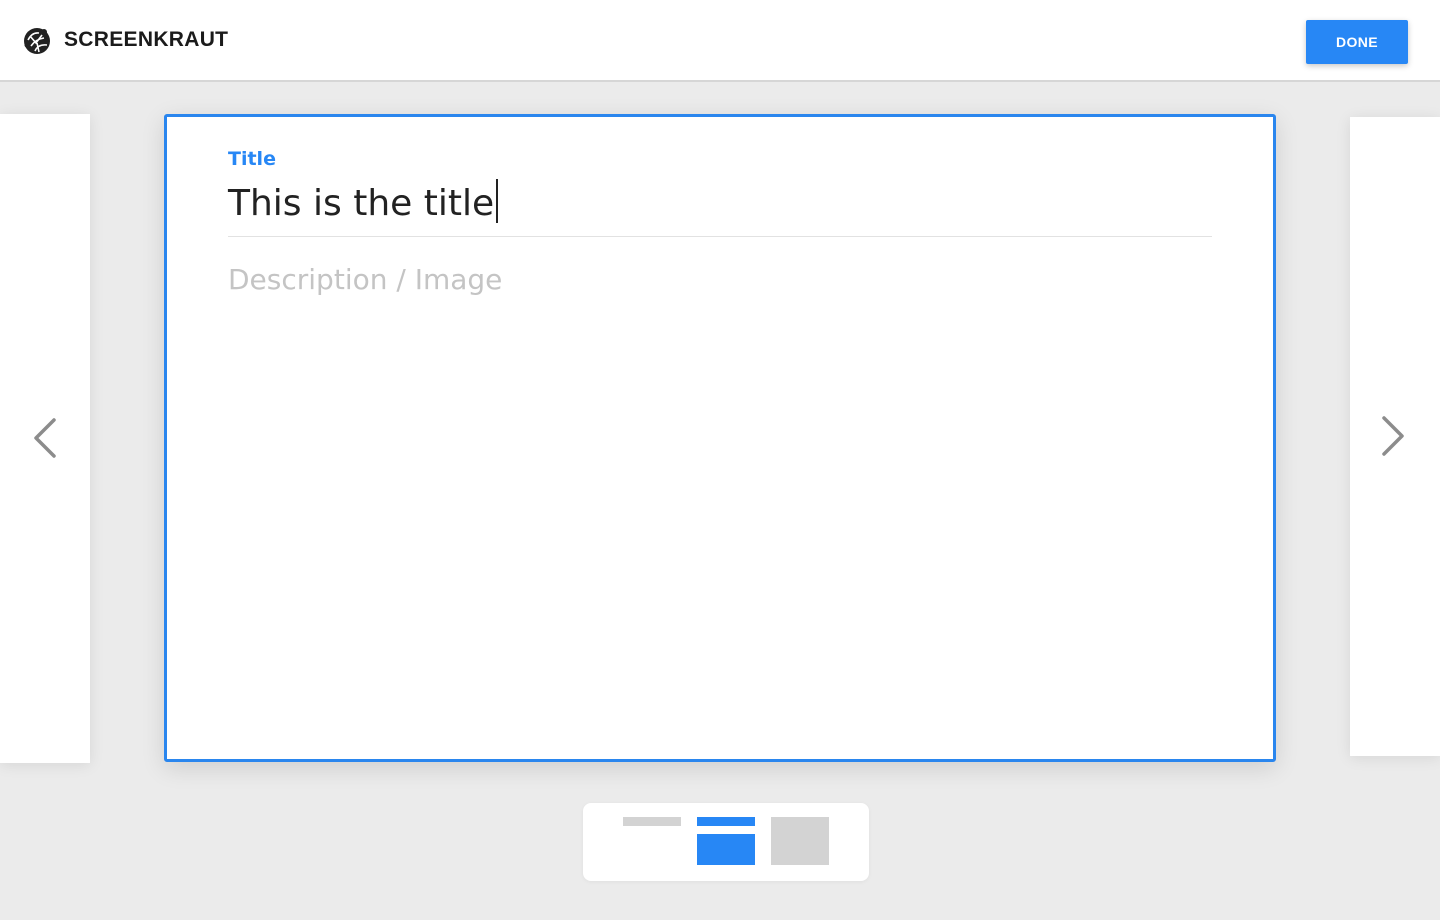  What do you see at coordinates (37, 41) in the screenshot?
I see `screenkraut-logo-icon` at bounding box center [37, 41].